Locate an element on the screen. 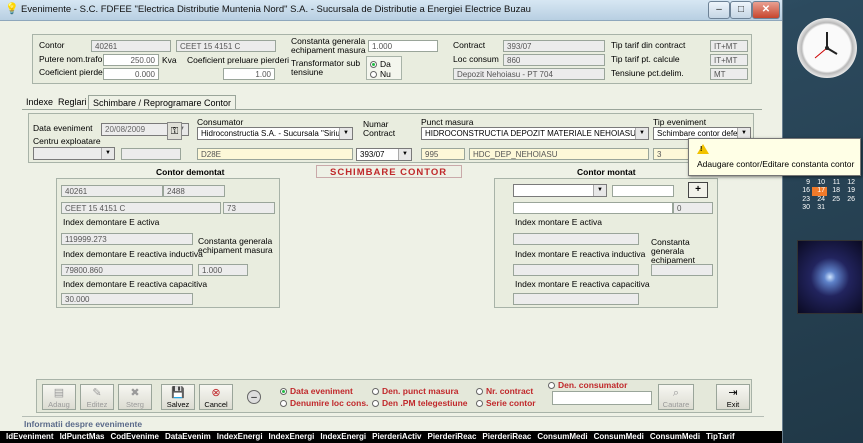 This screenshot has height=443, width=863. cautare-label: Cautare is located at coordinates (676, 404).